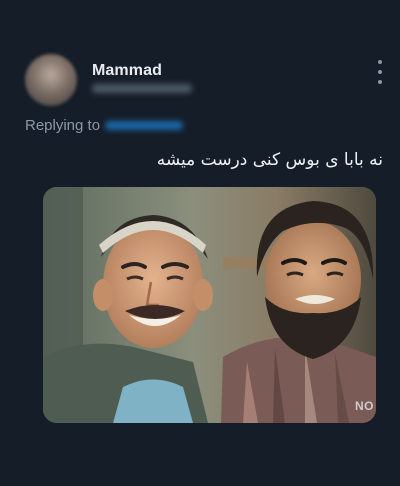  Describe the element at coordinates (127, 71) in the screenshot. I see `author-display-name: Mammad` at that location.